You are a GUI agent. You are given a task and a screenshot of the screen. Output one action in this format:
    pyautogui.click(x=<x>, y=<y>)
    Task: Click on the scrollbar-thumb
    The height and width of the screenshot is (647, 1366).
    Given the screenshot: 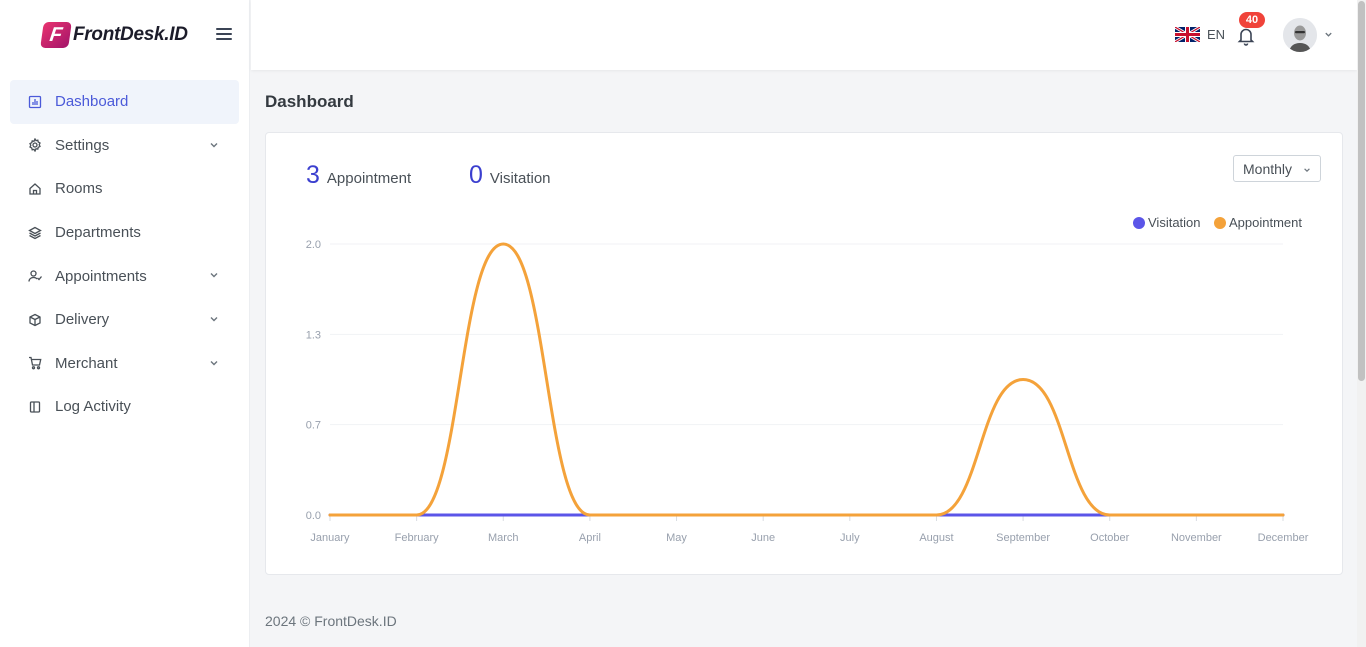 What is the action you would take?
    pyautogui.click(x=1361, y=191)
    